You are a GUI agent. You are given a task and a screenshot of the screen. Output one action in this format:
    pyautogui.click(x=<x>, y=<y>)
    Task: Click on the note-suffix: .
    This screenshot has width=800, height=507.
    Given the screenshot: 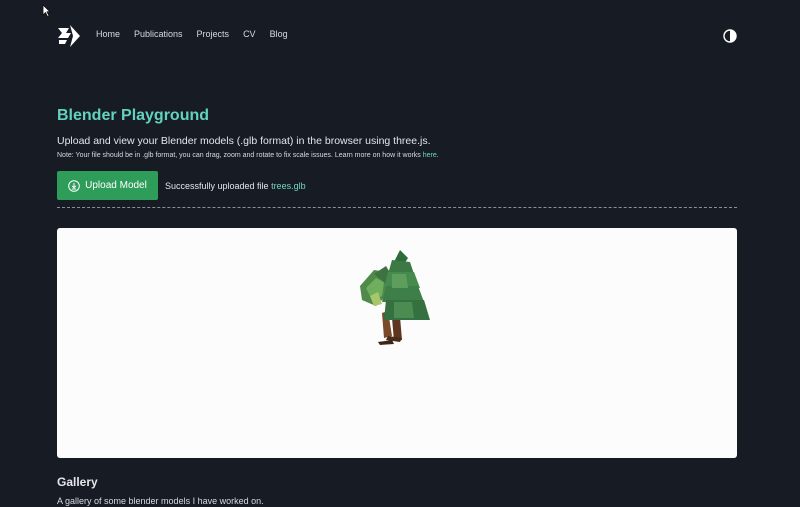 What is the action you would take?
    pyautogui.click(x=437, y=155)
    